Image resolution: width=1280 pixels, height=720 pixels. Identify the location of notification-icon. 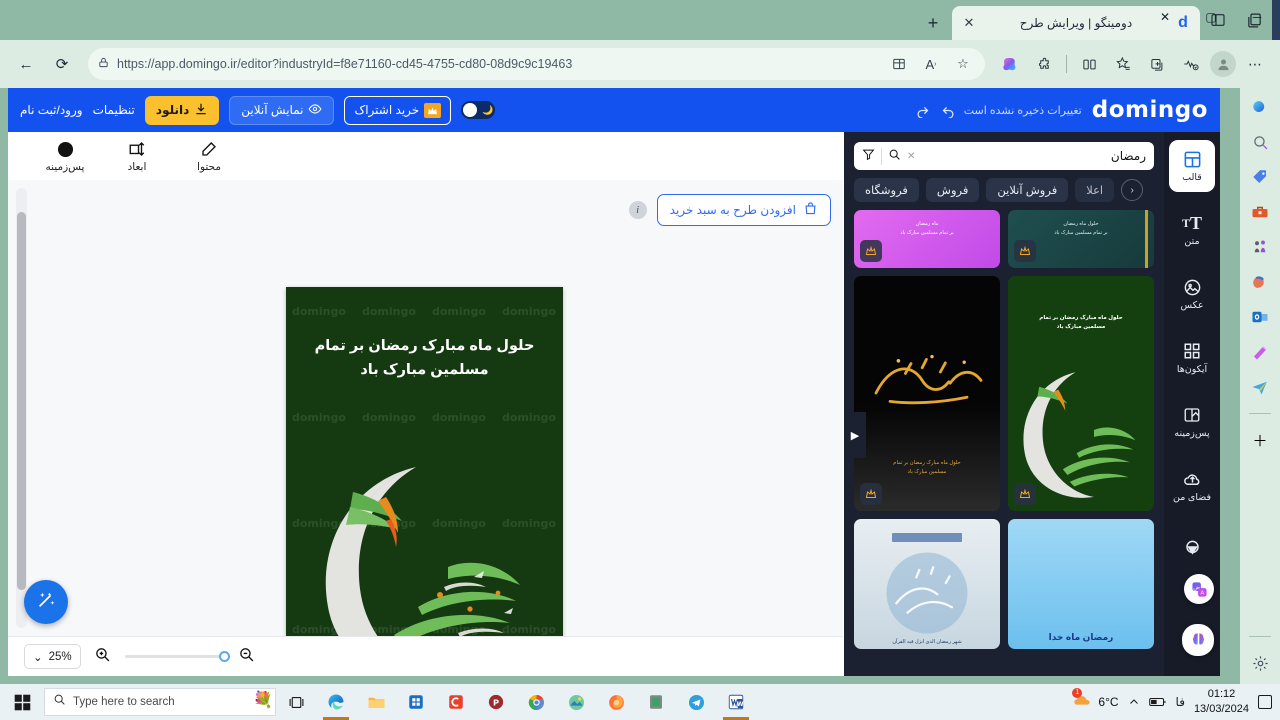
(1265, 702).